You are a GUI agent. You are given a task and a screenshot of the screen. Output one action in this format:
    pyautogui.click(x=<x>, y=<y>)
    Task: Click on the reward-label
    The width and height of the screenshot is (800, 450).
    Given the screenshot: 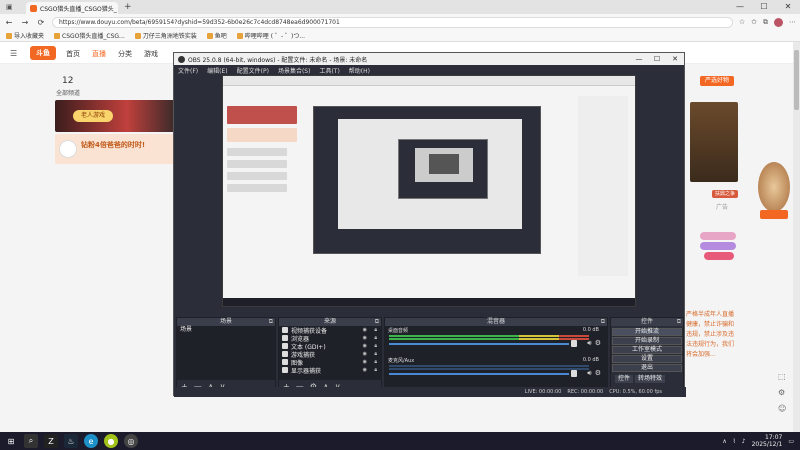 What is the action you would take?
    pyautogui.click(x=774, y=214)
    